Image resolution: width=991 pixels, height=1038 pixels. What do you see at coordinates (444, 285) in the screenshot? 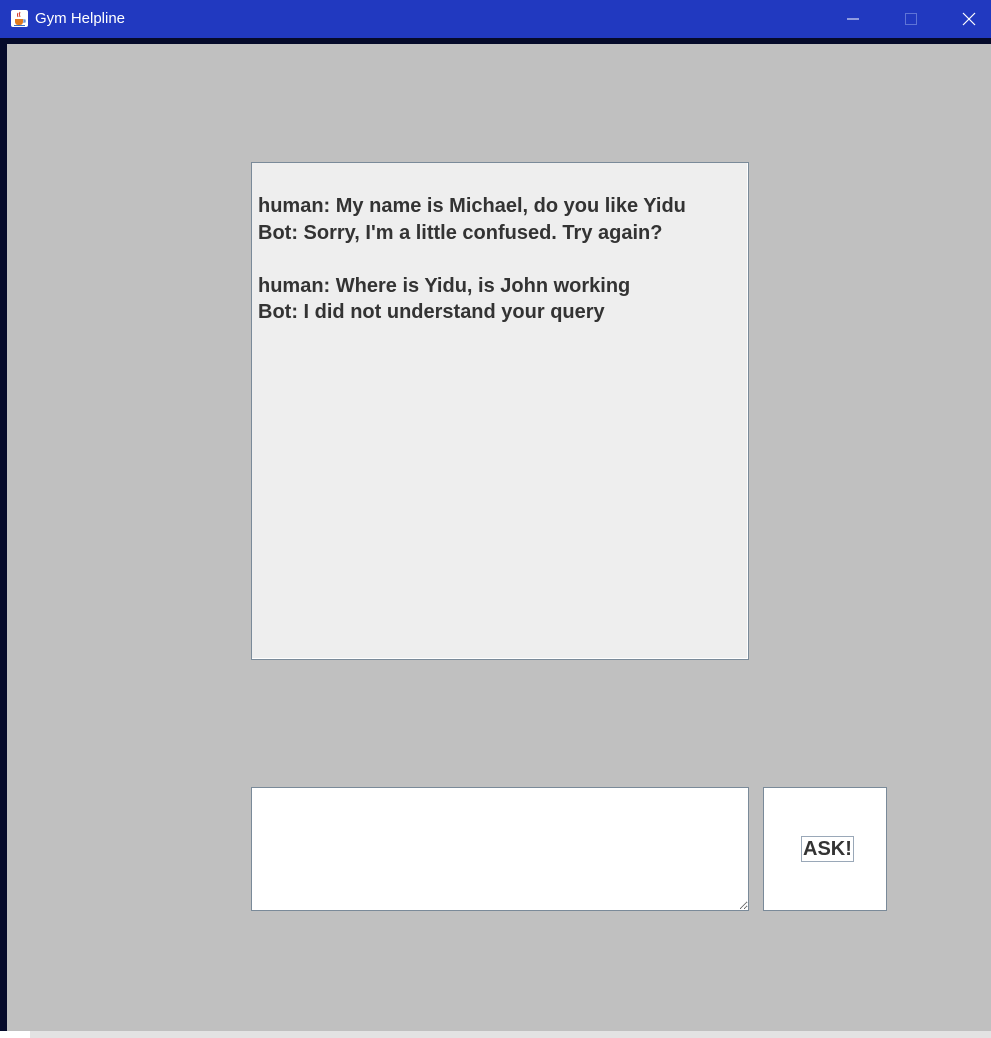
I see `chat-line: human: Where is Yidu, is John working` at bounding box center [444, 285].